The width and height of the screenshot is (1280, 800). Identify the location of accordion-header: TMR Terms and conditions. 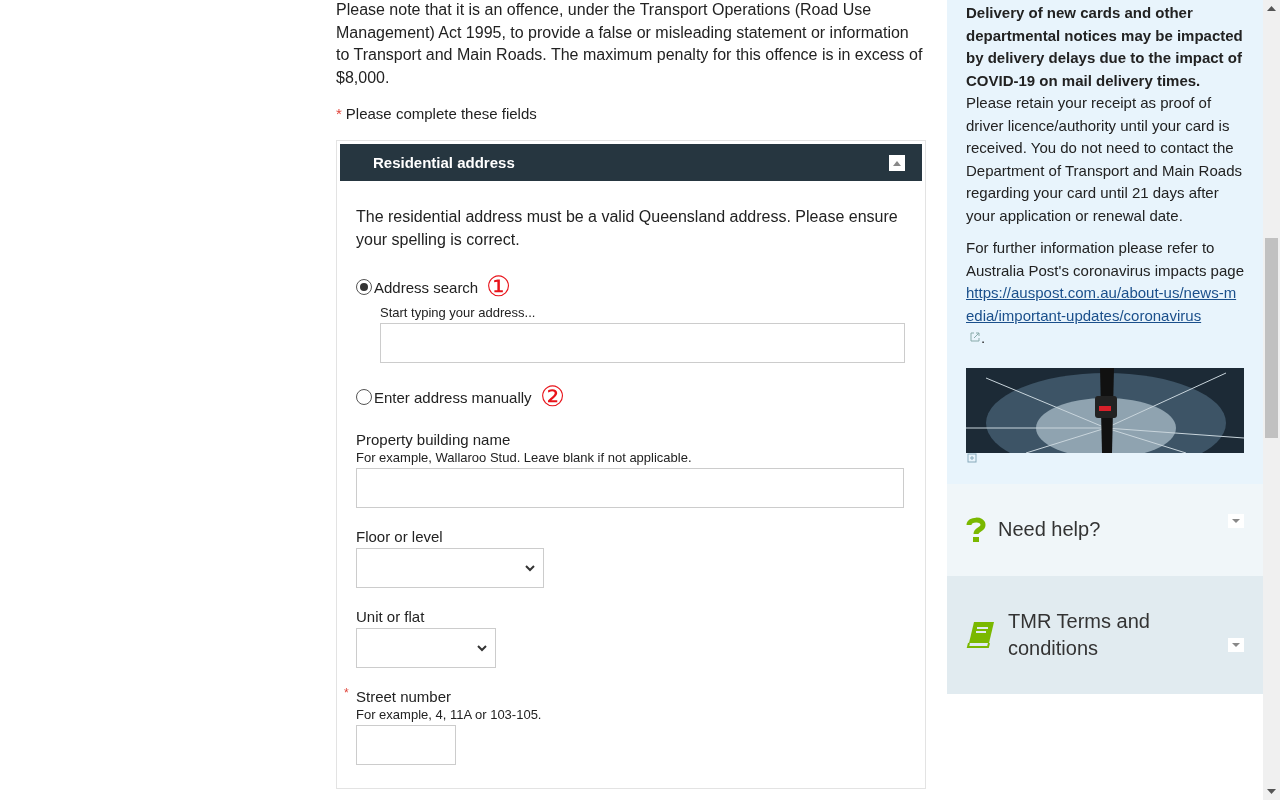
(1105, 634).